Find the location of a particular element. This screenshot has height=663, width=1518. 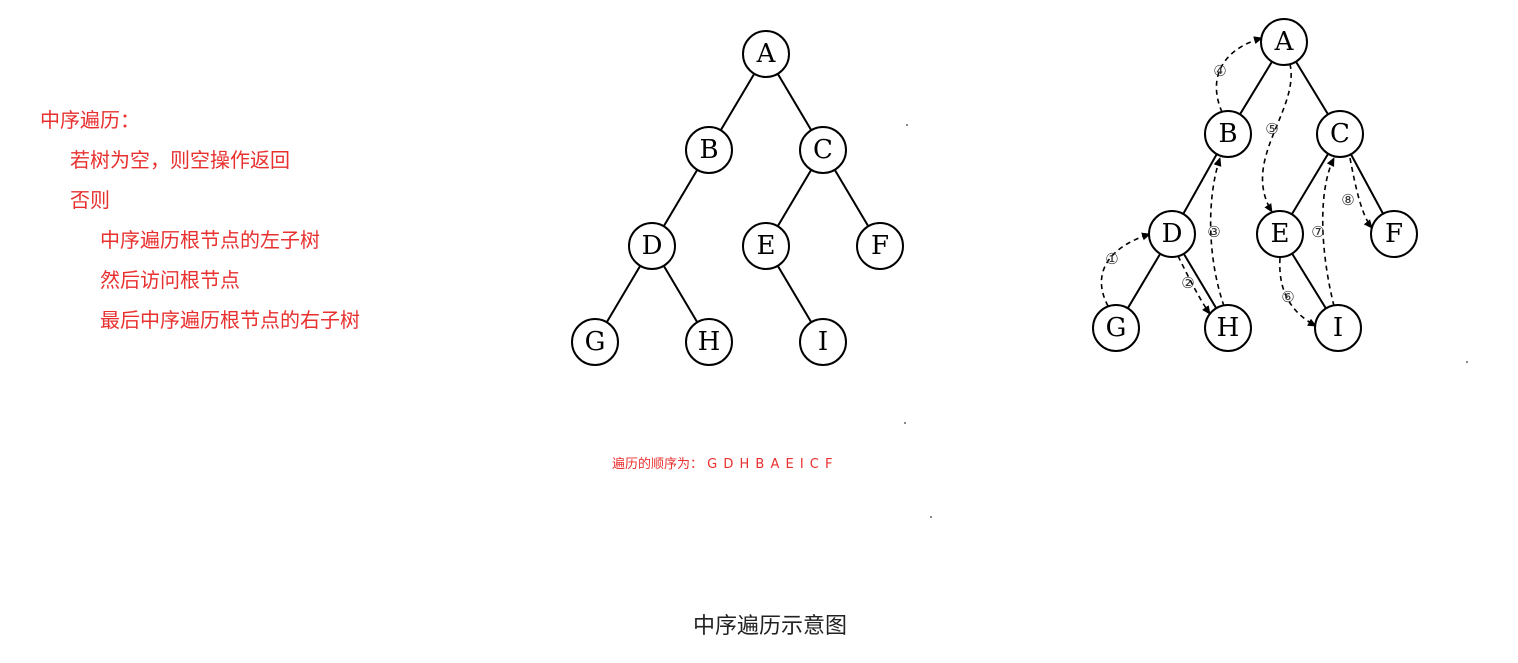

plain-tree: A B C D E F G H I is located at coordinates (737, 198).